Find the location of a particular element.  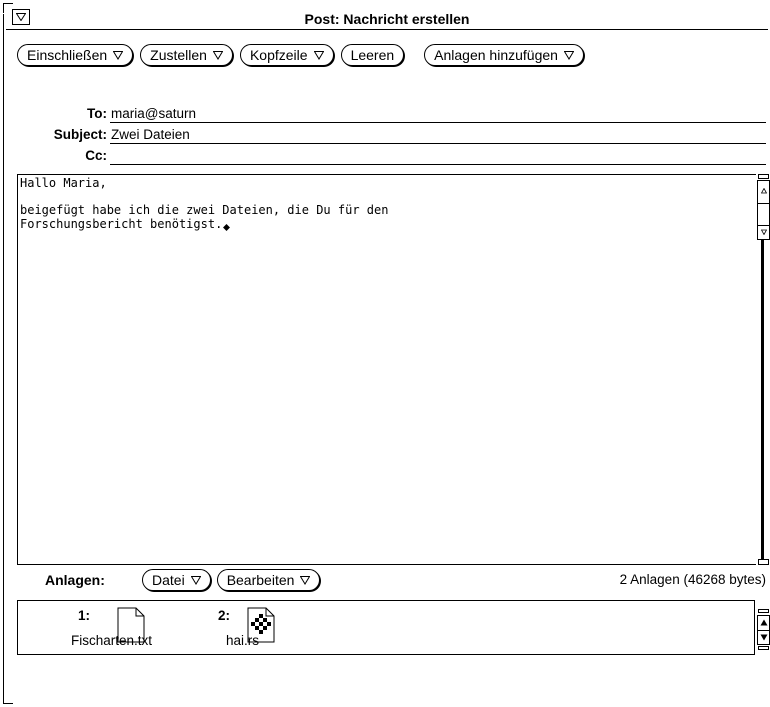

subject-field: Zwei Dateien is located at coordinates (150, 134).